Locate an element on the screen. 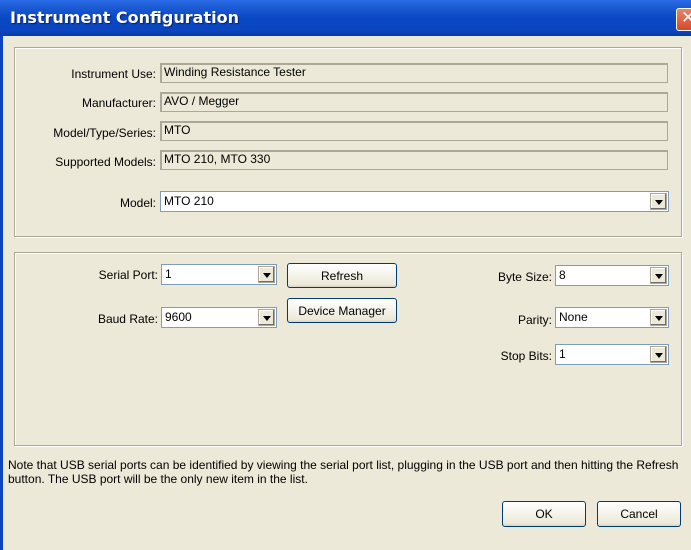 The height and width of the screenshot is (550, 691). title-bar: Instrument Configuration ✕ is located at coordinates (345, 18).